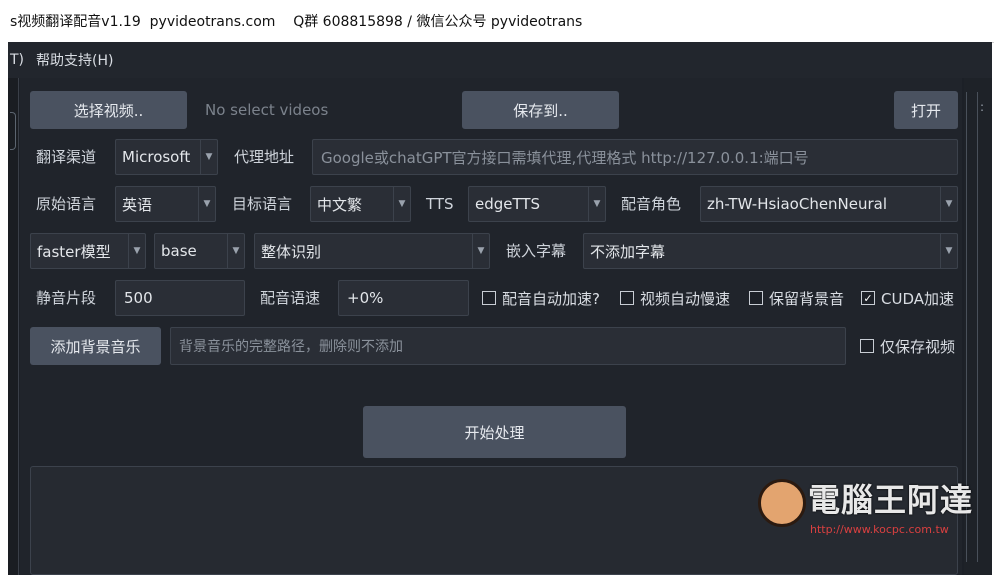 This screenshot has width=1000, height=583. I want to click on model-type-select: faster模型 ▼, so click(88, 251).